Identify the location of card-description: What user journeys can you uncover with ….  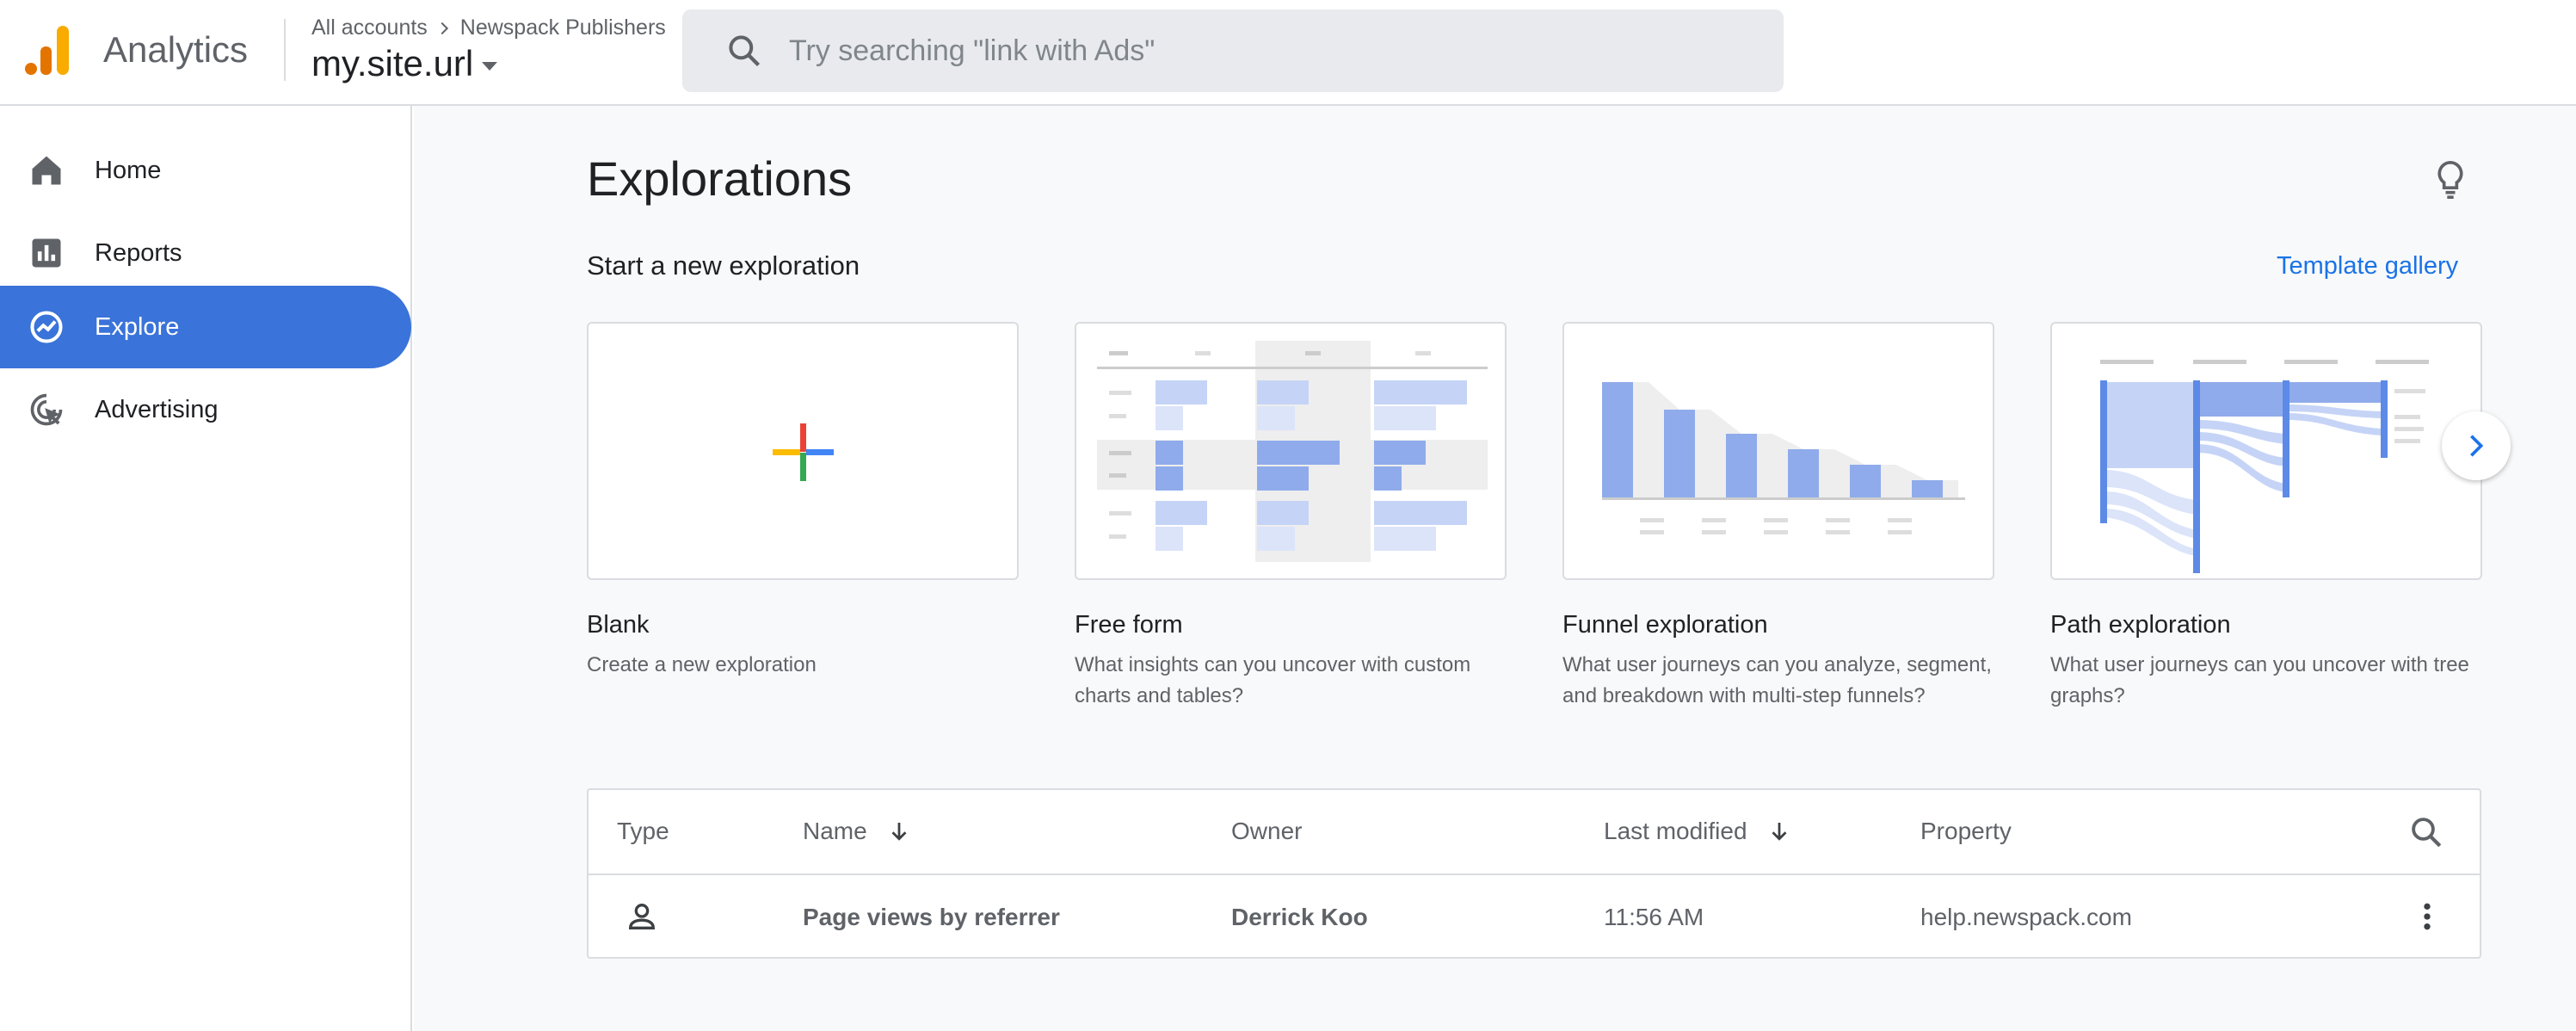
(2260, 680).